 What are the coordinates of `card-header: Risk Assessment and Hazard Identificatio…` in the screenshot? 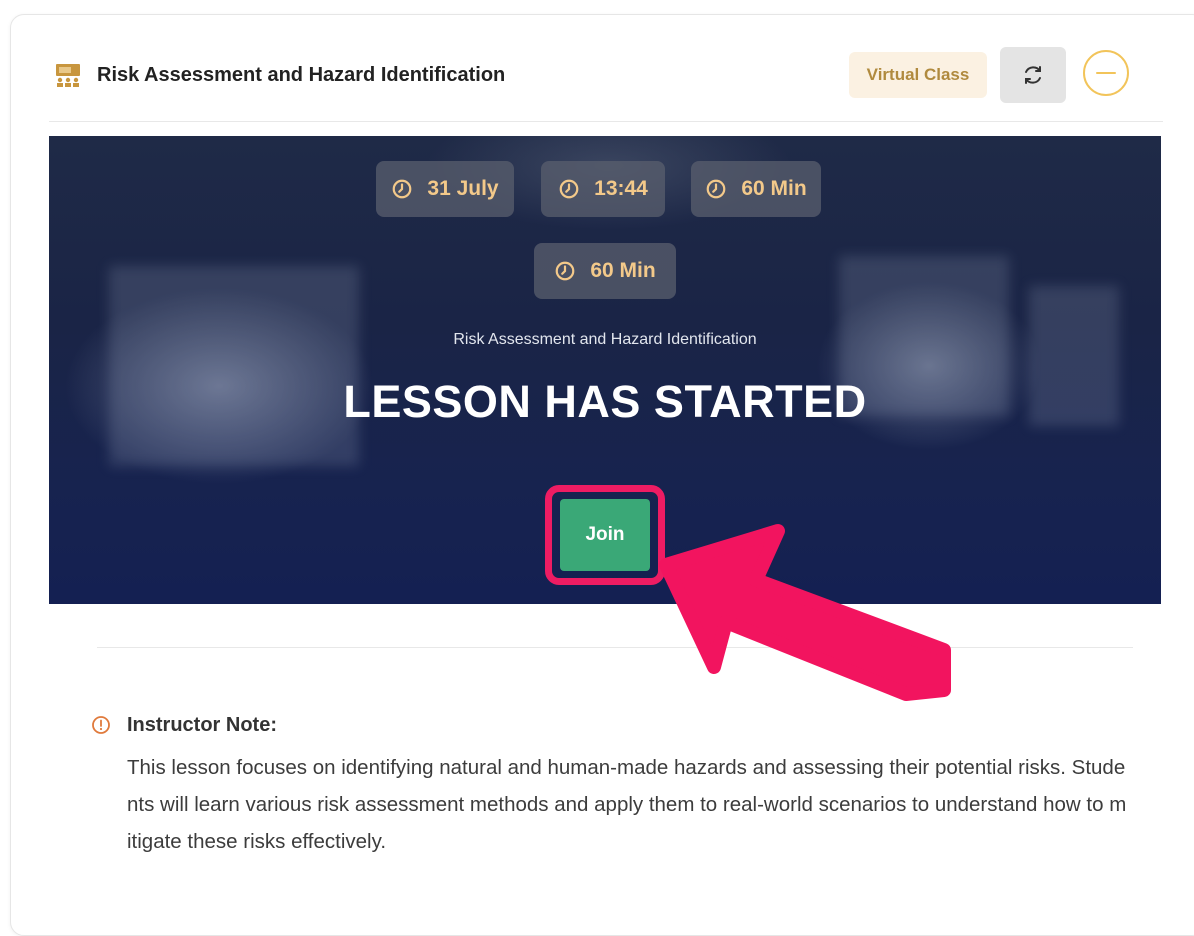 It's located at (591, 69).